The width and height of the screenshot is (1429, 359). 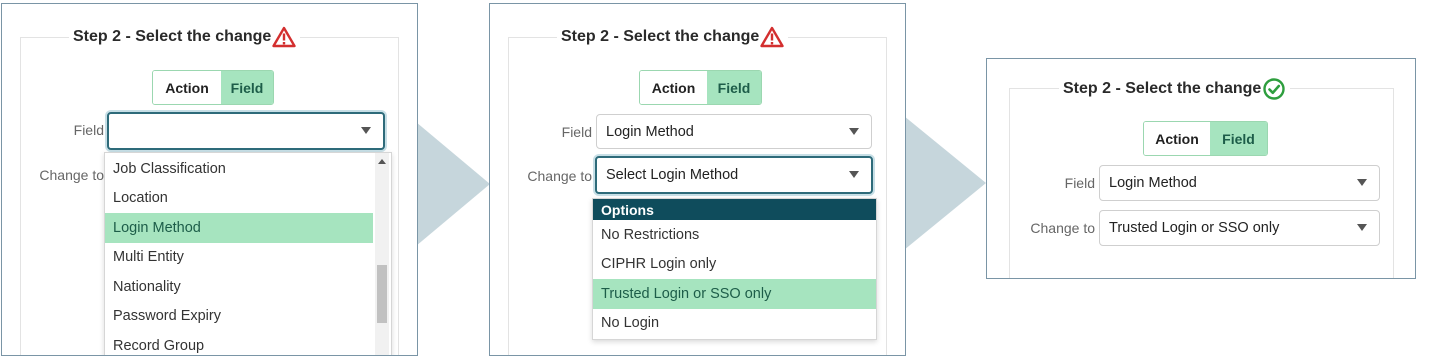 What do you see at coordinates (239, 169) in the screenshot?
I see `field-dropdown-option: Job Classification` at bounding box center [239, 169].